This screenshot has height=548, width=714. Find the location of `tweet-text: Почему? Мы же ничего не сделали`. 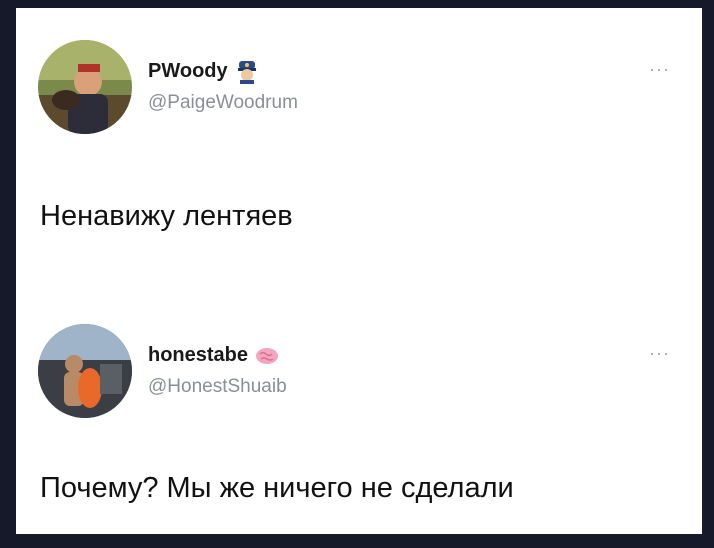

tweet-text: Почему? Мы же ничего не сделали is located at coordinates (277, 488).